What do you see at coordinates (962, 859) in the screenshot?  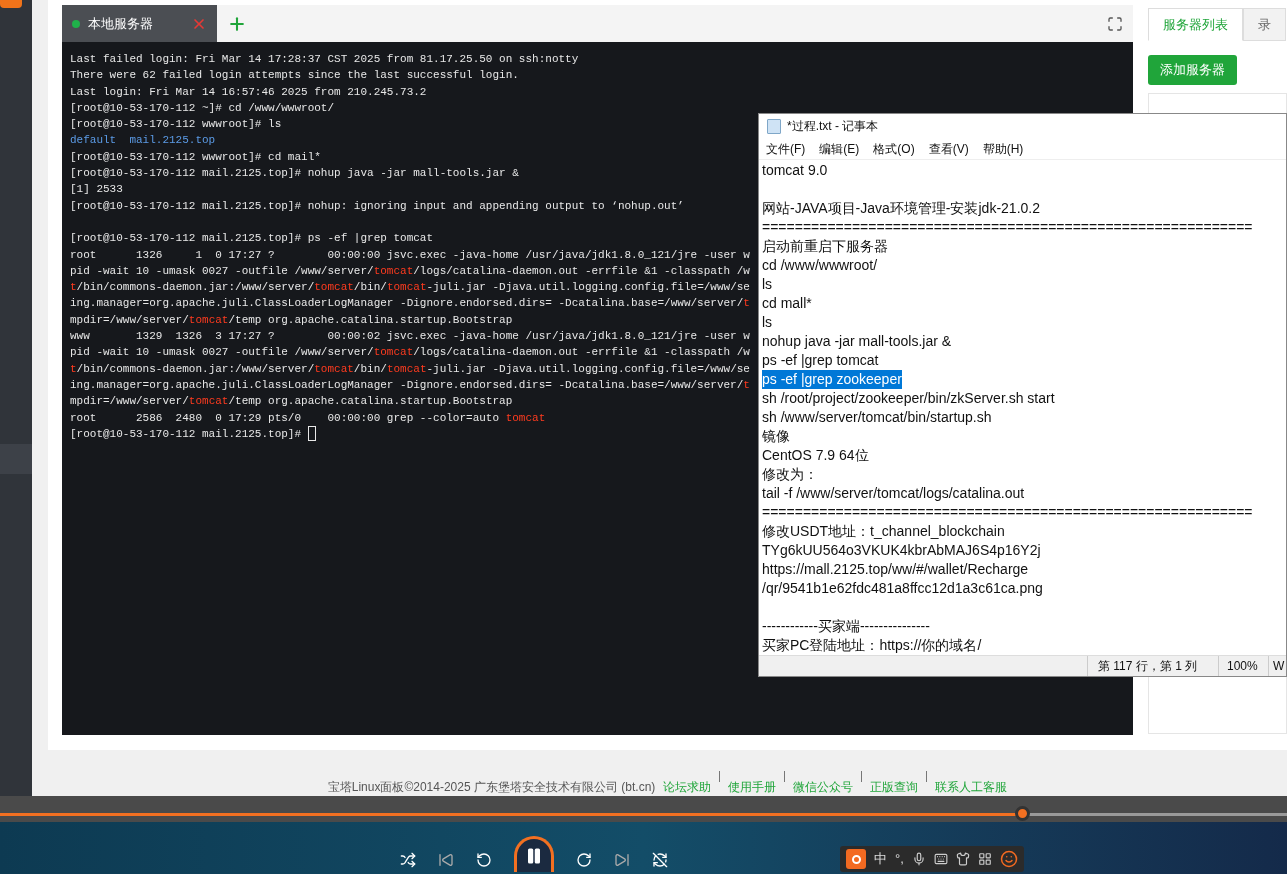 I see `shirt-icon` at bounding box center [962, 859].